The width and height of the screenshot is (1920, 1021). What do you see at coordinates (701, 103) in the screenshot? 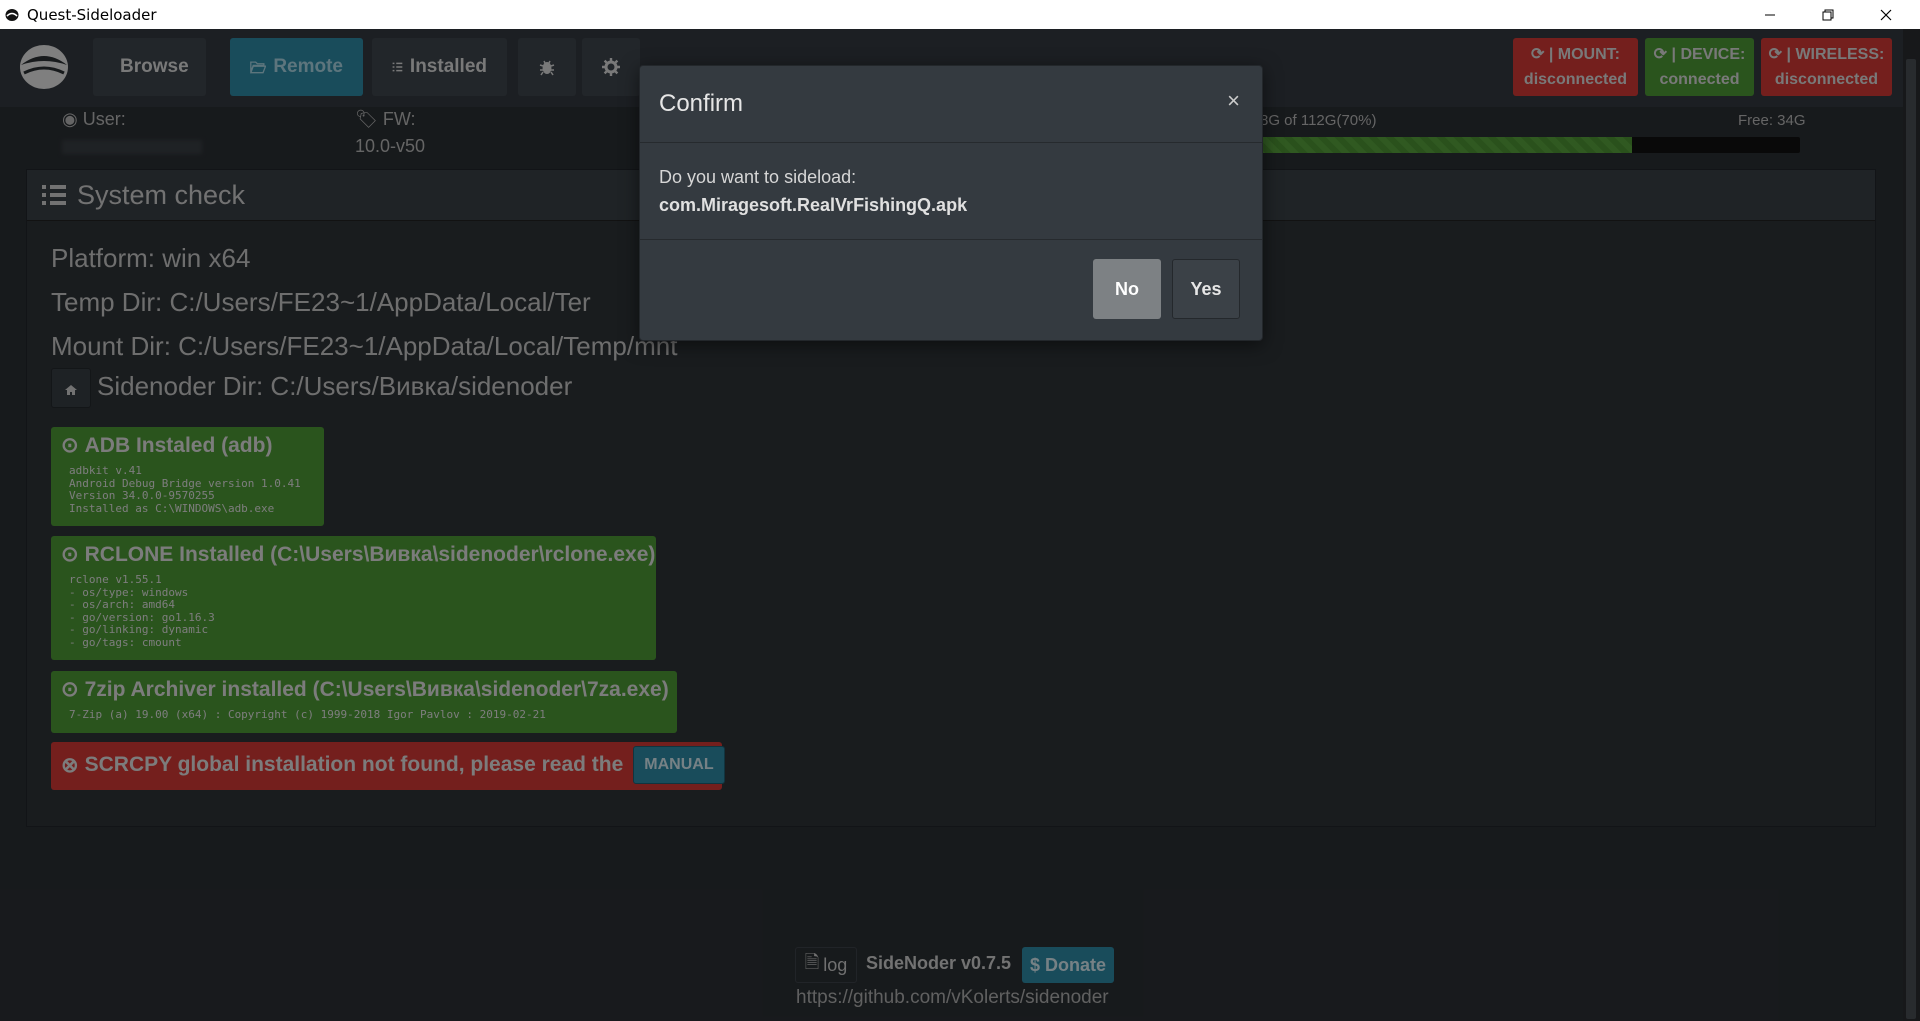
I see `dialog-title: Confirm` at bounding box center [701, 103].